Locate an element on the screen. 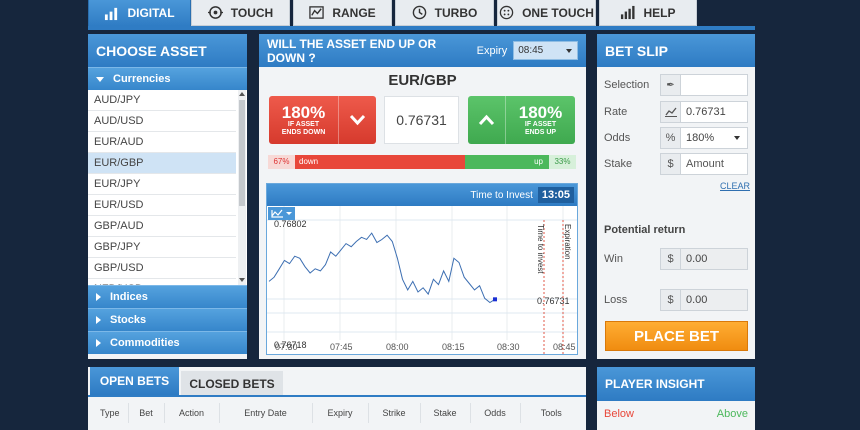 Image resolution: width=860 pixels, height=430 pixels. time-to-invest-vertical-label: Time to invest is located at coordinates (540, 249).